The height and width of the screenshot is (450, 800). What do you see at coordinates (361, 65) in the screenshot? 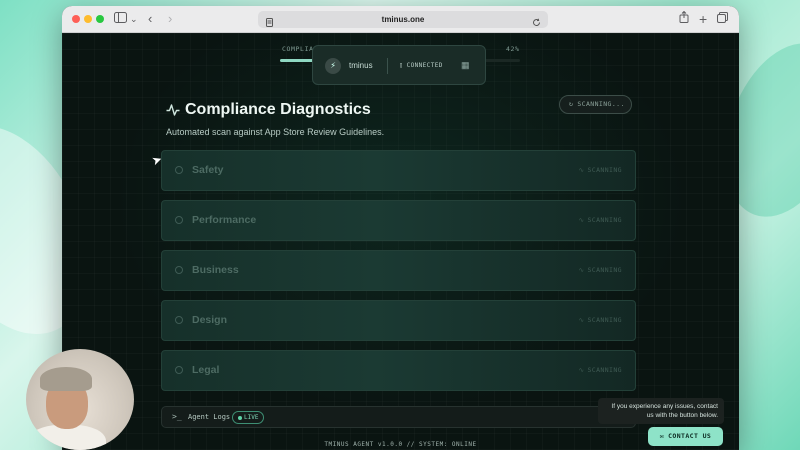
I see `connection-name: tminus` at bounding box center [361, 65].